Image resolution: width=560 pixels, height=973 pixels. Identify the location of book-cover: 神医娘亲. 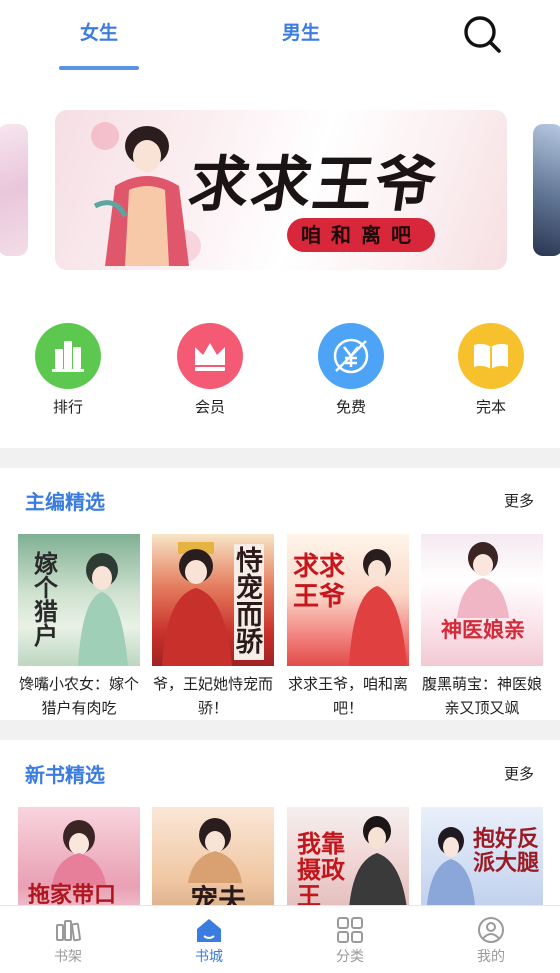
(482, 600).